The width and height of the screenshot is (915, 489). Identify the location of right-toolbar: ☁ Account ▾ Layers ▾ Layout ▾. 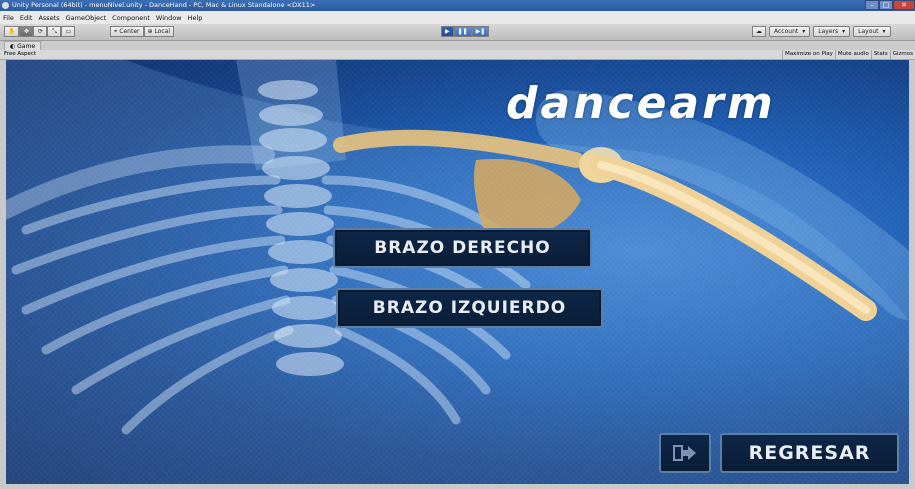
(821, 31).